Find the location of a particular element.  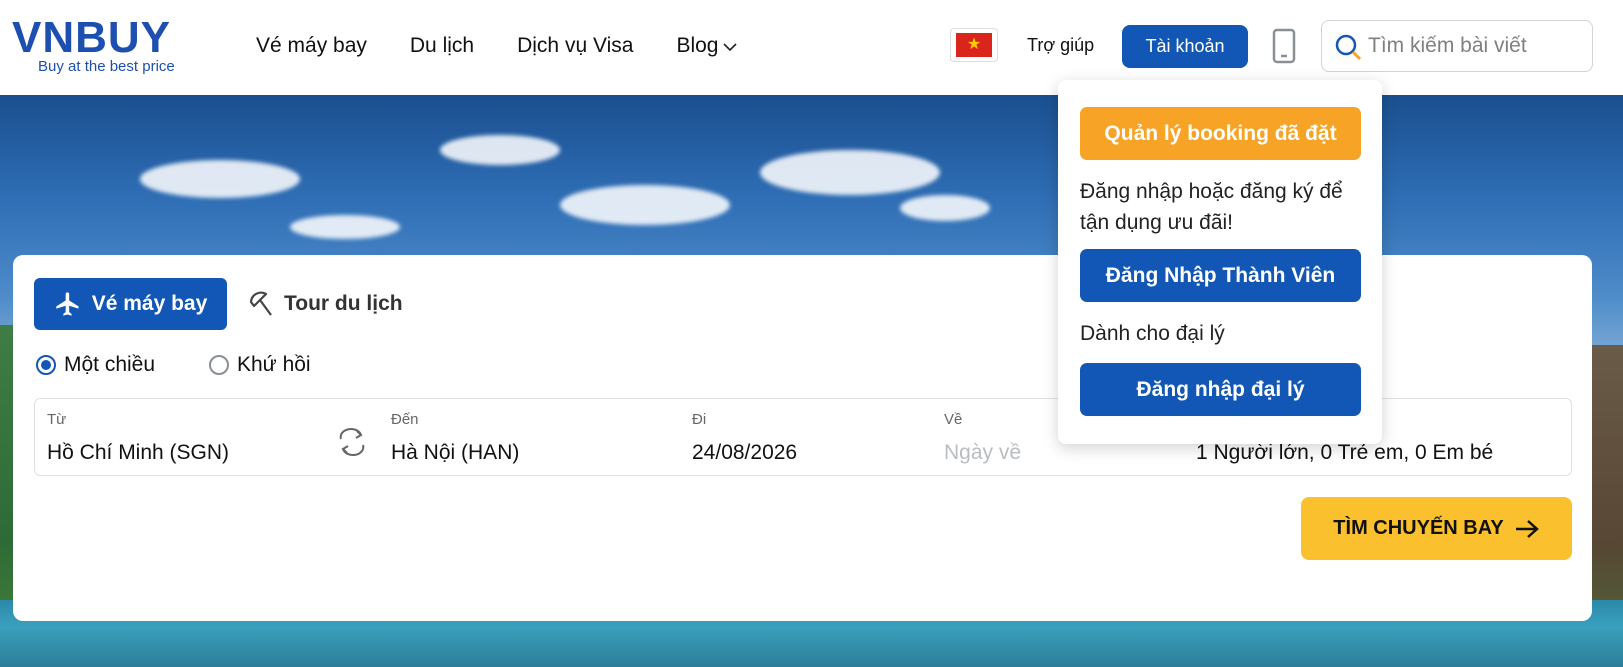

help-link: Trợ giúp is located at coordinates (1060, 45).